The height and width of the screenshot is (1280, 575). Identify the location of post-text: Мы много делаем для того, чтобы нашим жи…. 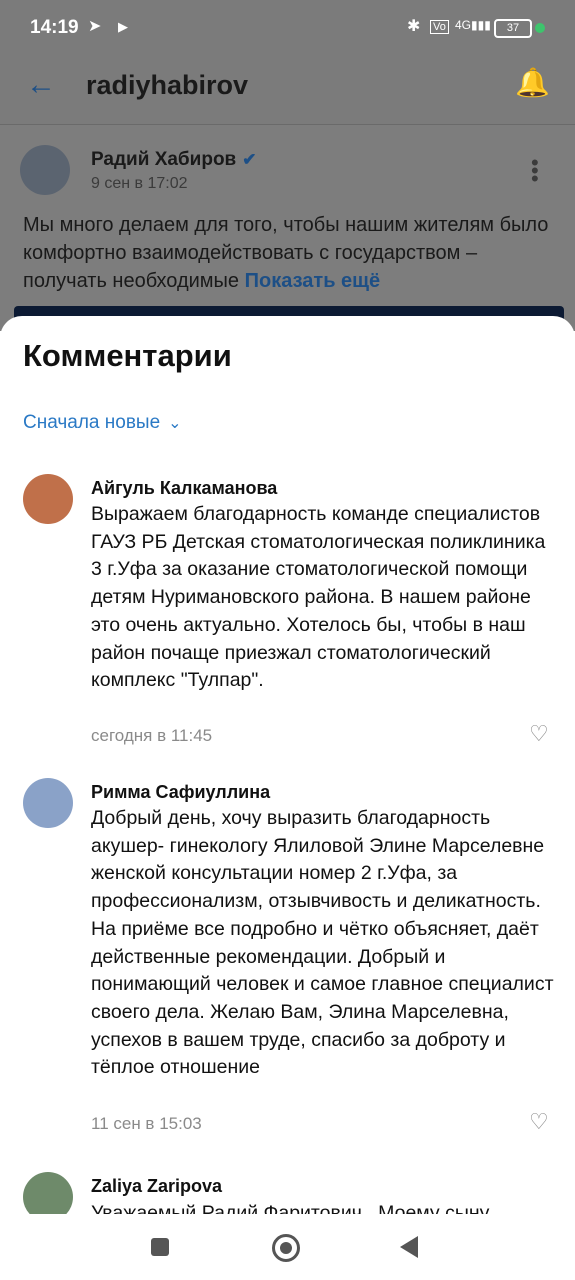
(290, 253).